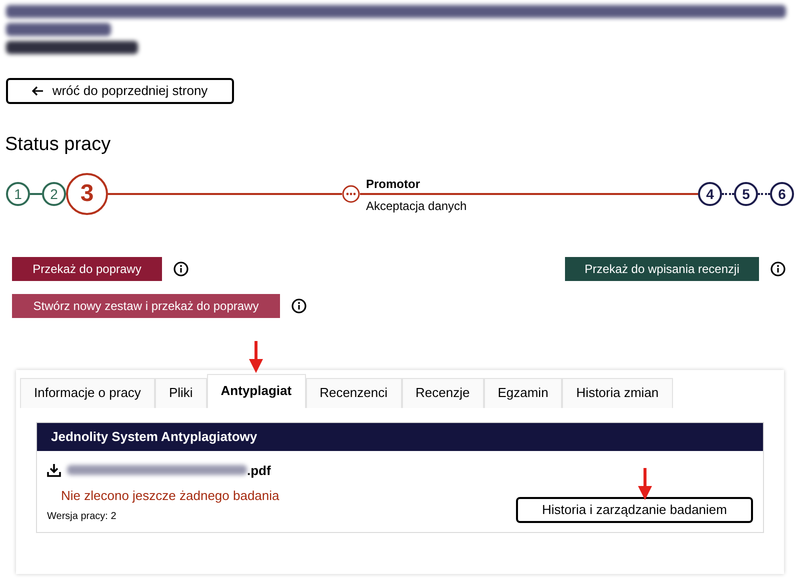  What do you see at coordinates (87, 393) in the screenshot?
I see `tab: Informacje o pracy` at bounding box center [87, 393].